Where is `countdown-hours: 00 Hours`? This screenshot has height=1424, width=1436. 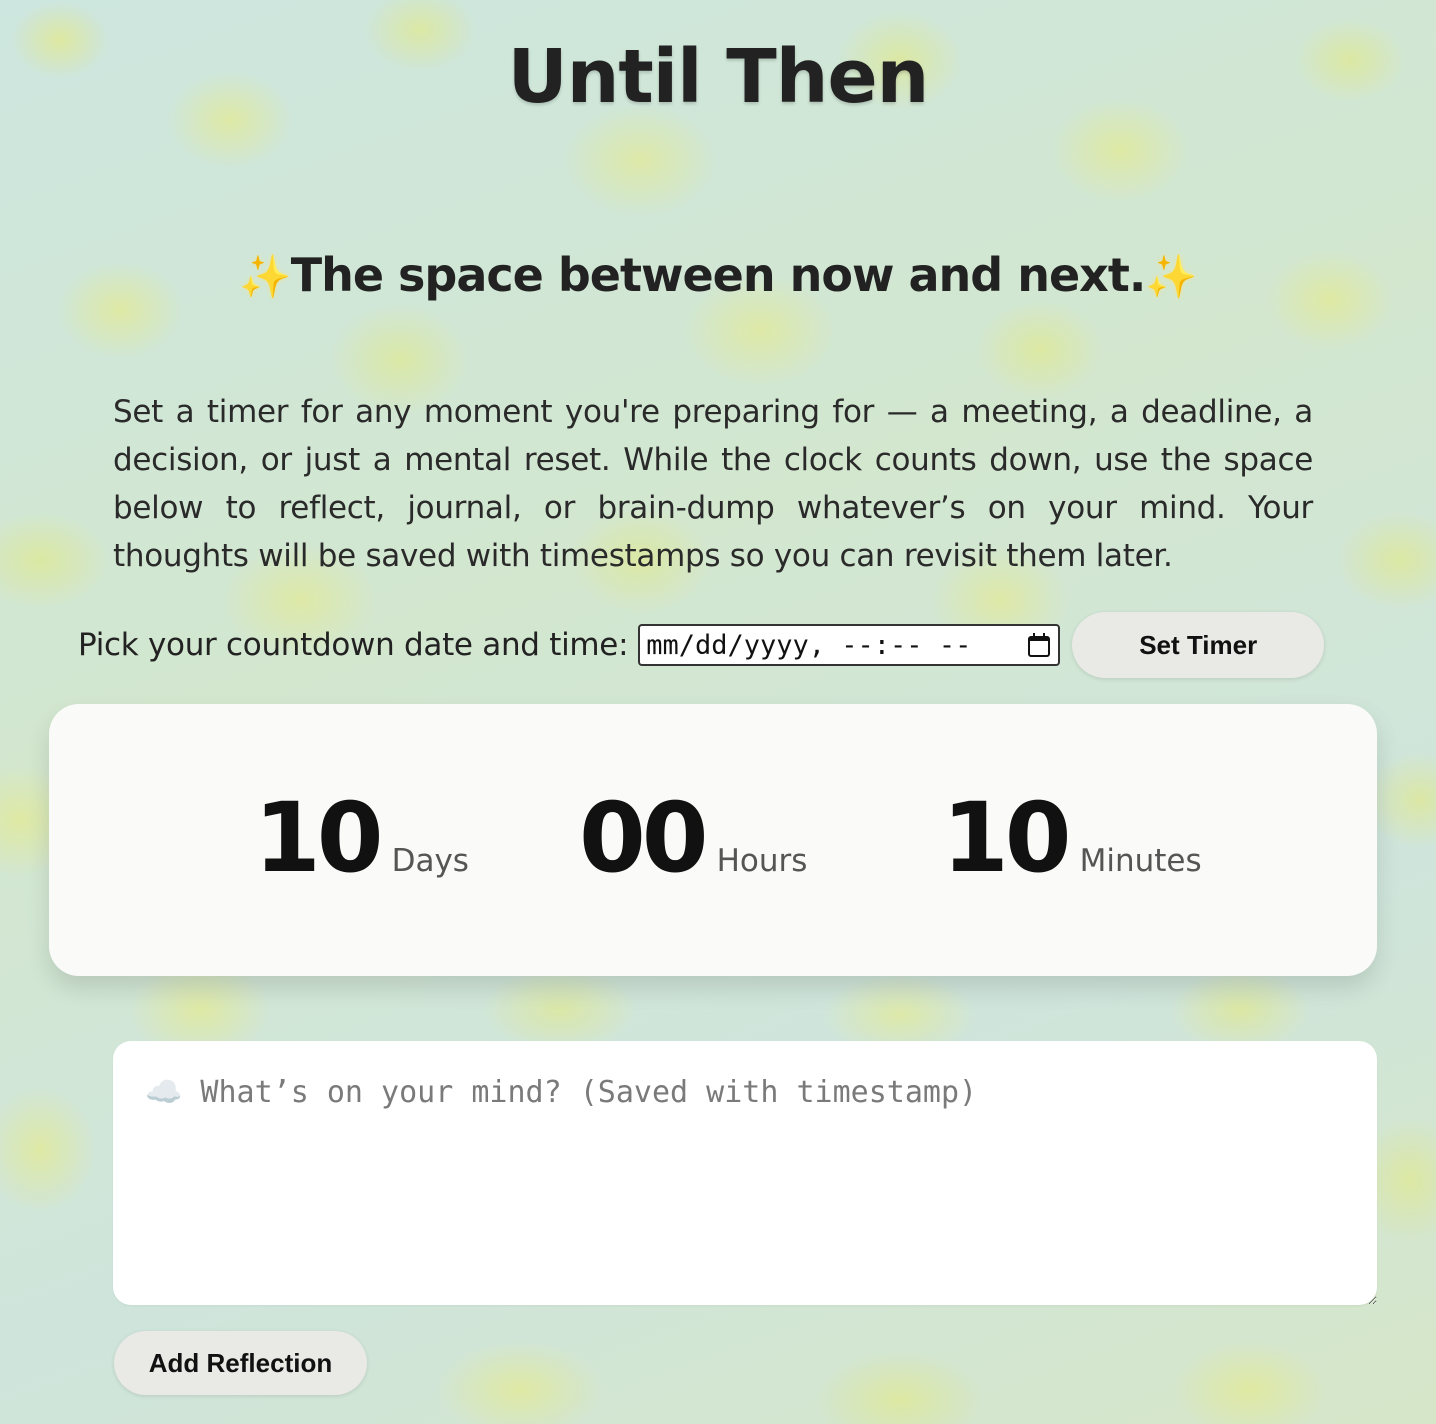
countdown-hours: 00 Hours is located at coordinates (693, 838).